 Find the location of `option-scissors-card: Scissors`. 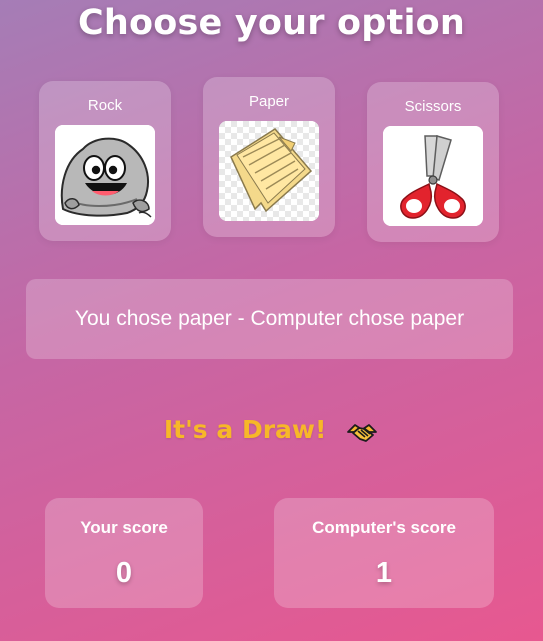

option-scissors-card: Scissors is located at coordinates (433, 162).